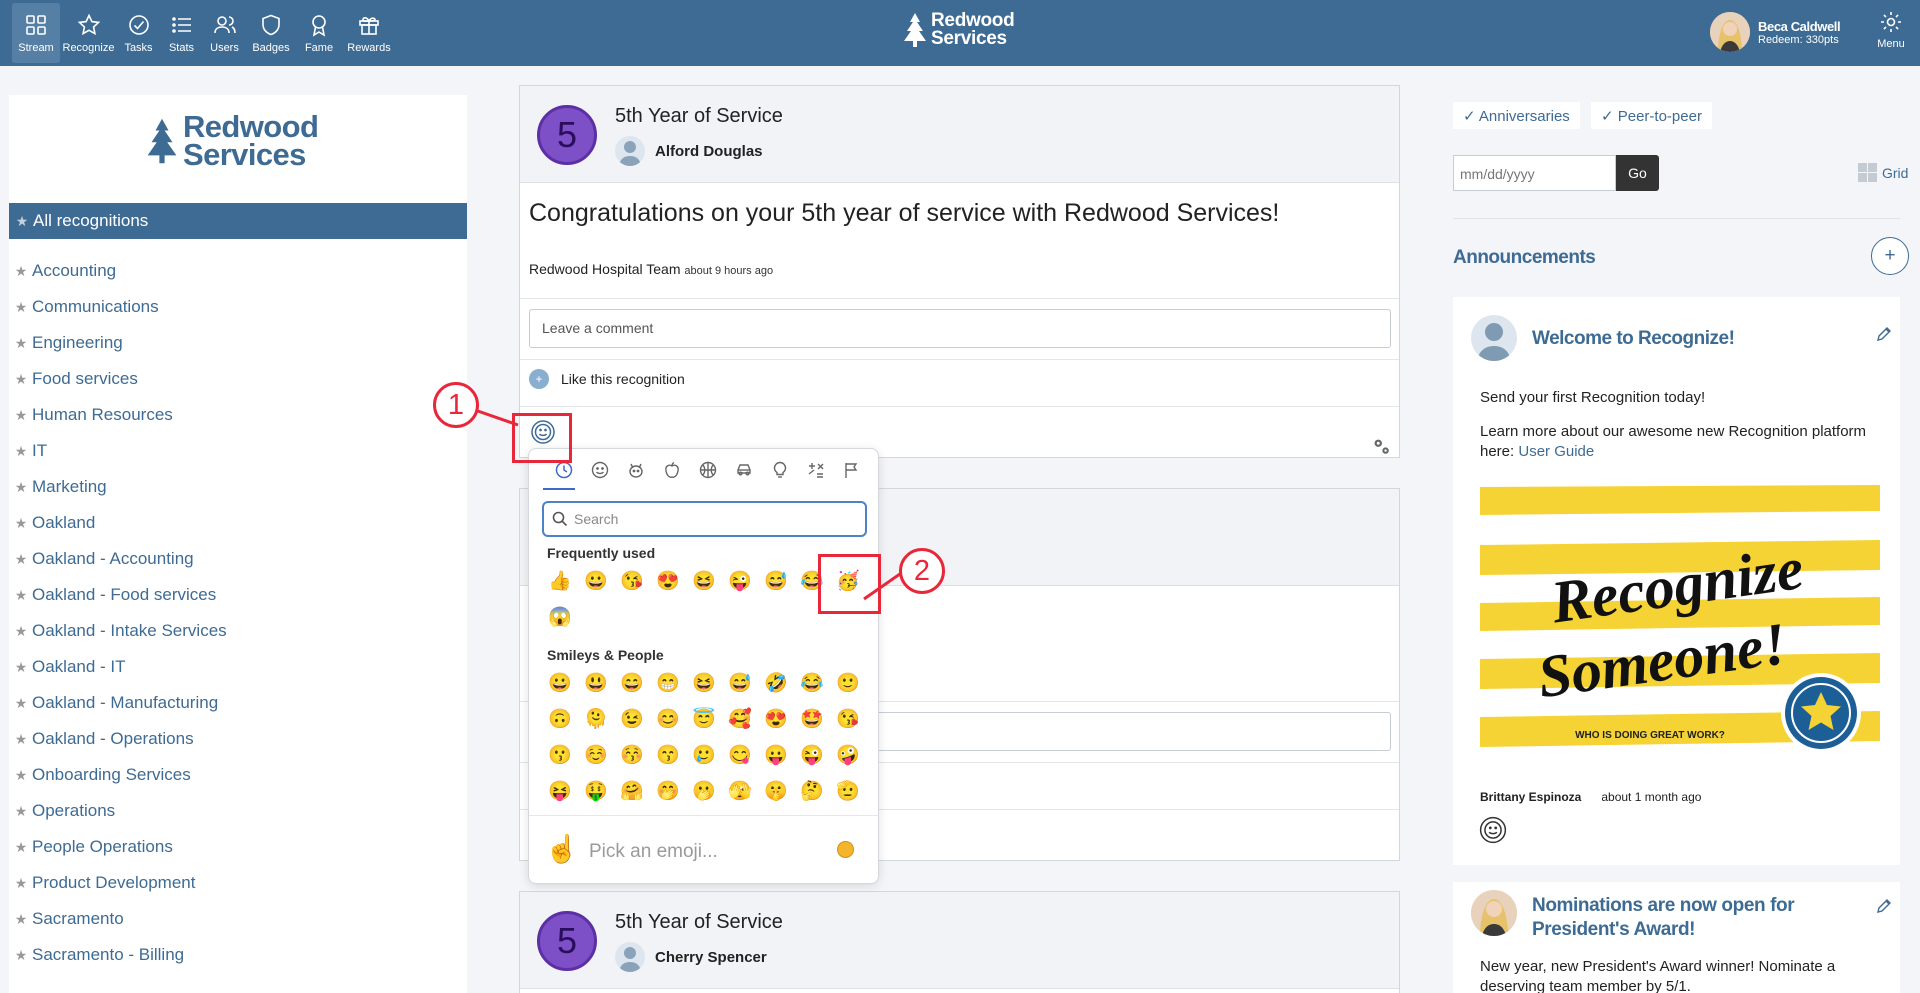 The width and height of the screenshot is (1920, 993). Describe the element at coordinates (776, 791) in the screenshot. I see `emoji: 🤫` at that location.